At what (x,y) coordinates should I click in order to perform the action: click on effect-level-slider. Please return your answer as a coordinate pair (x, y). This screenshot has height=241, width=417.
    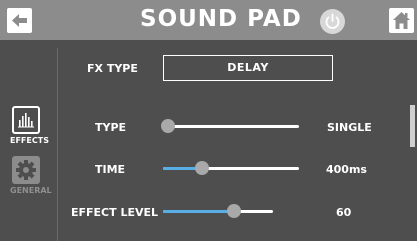
    Looking at the image, I should click on (218, 211).